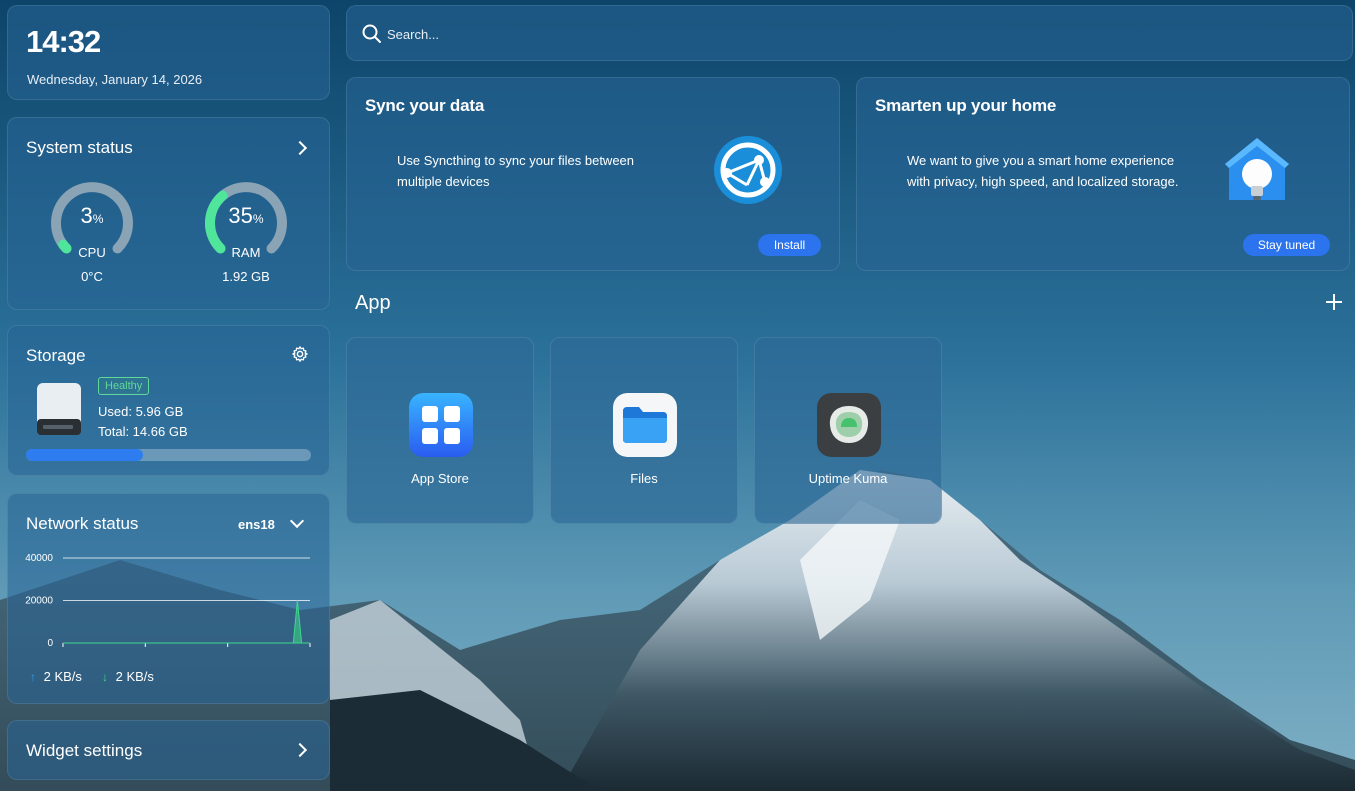 The width and height of the screenshot is (1355, 791). I want to click on network-chart: 40000 20000 0, so click(168, 601).